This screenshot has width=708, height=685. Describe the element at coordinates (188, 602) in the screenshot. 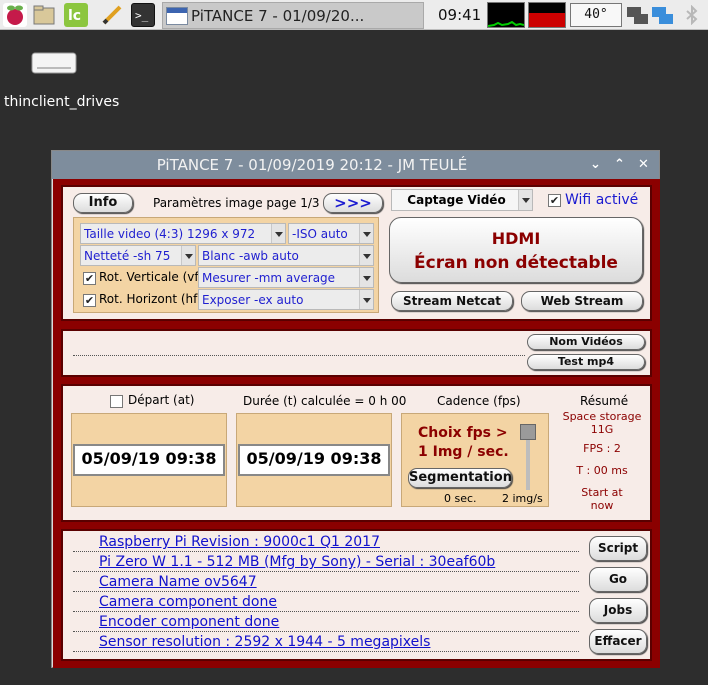

I see `info-line: Camera component done` at that location.